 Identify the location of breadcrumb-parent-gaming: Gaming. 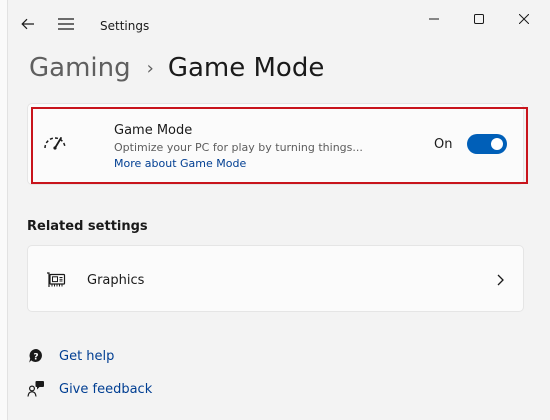
(80, 68).